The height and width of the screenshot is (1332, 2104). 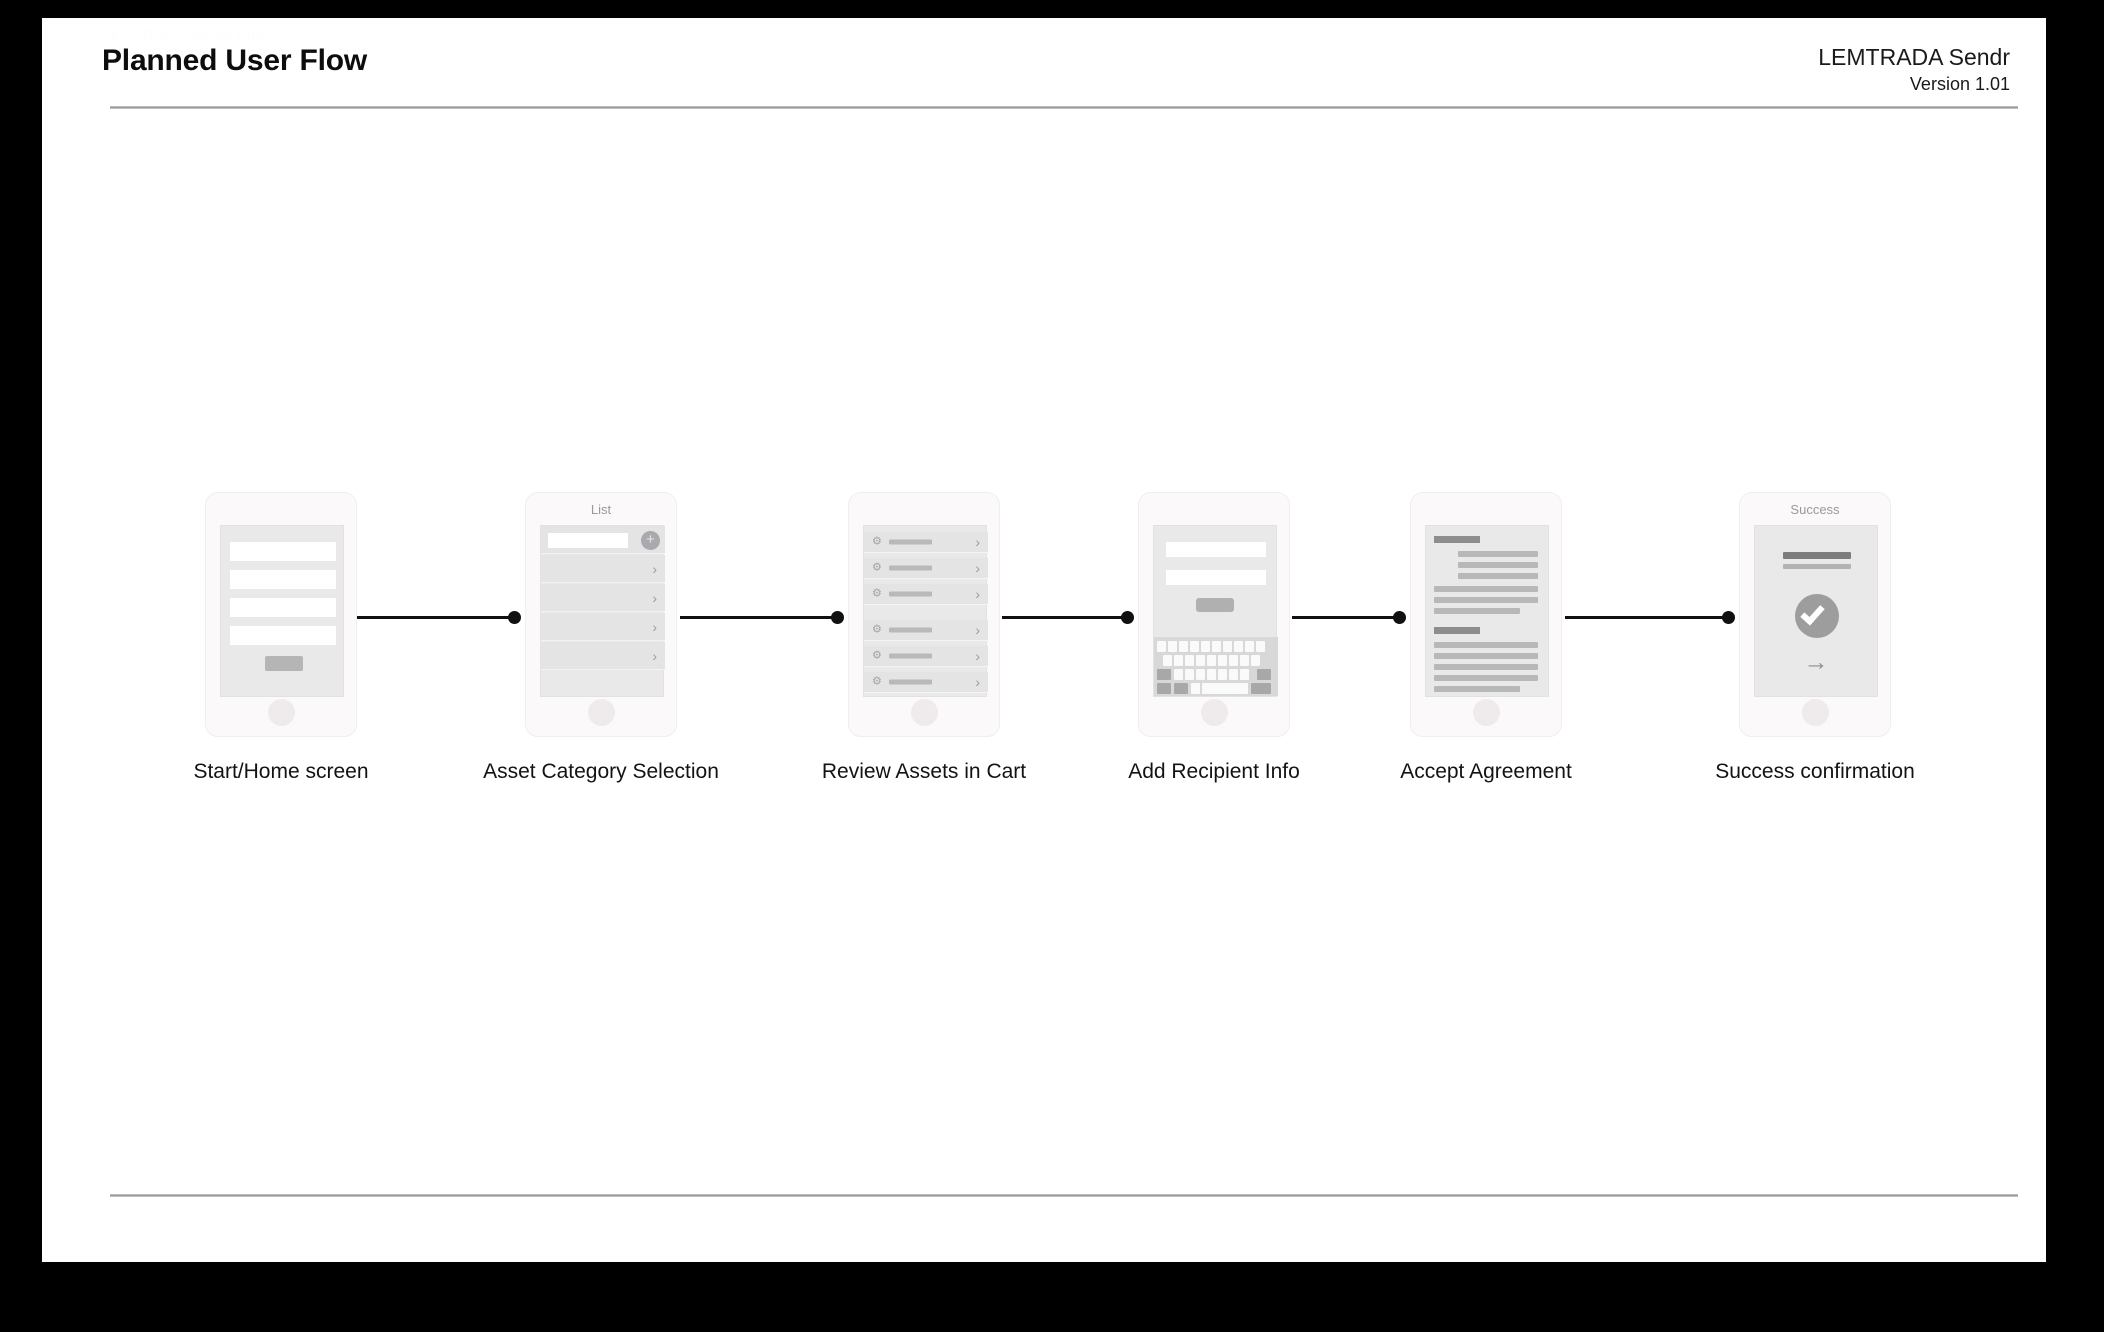 I want to click on send-button, so click(x=1215, y=605).